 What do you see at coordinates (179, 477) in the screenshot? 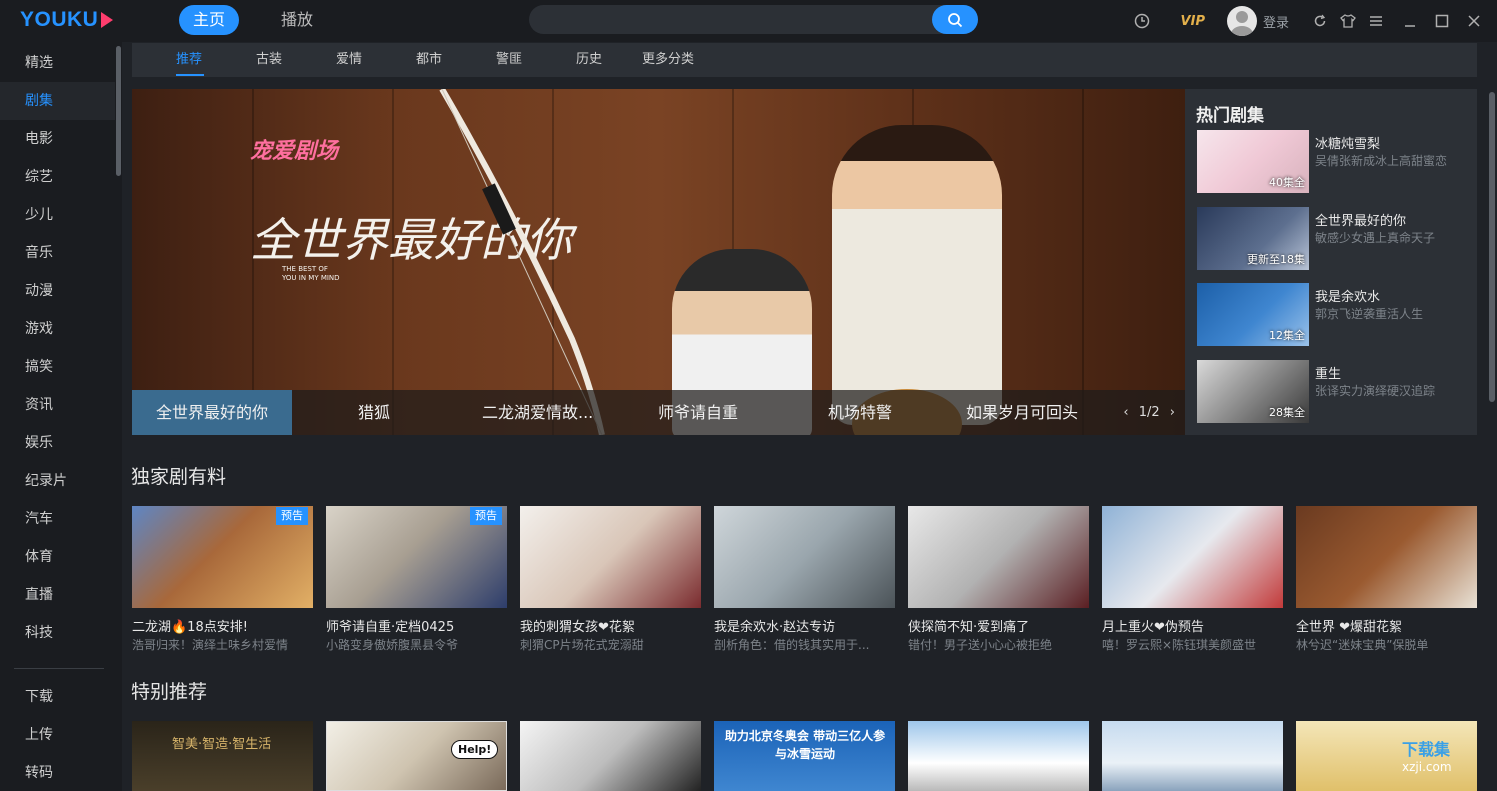
I see `section-title-exclusive: 独家剧有料` at bounding box center [179, 477].